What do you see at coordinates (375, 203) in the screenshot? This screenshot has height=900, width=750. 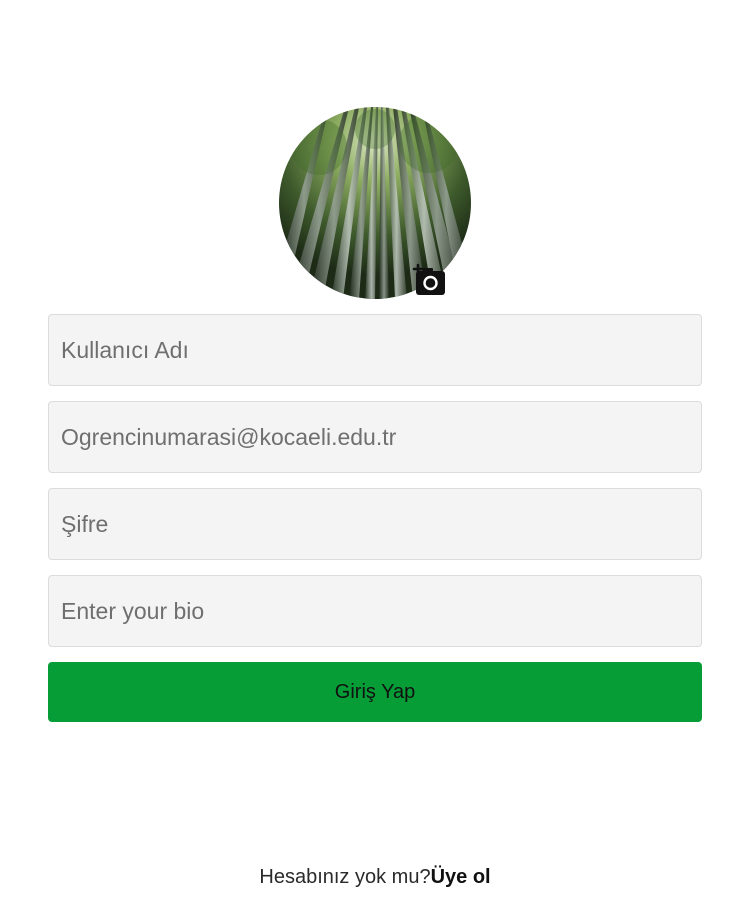 I see `profile-photo-picker` at bounding box center [375, 203].